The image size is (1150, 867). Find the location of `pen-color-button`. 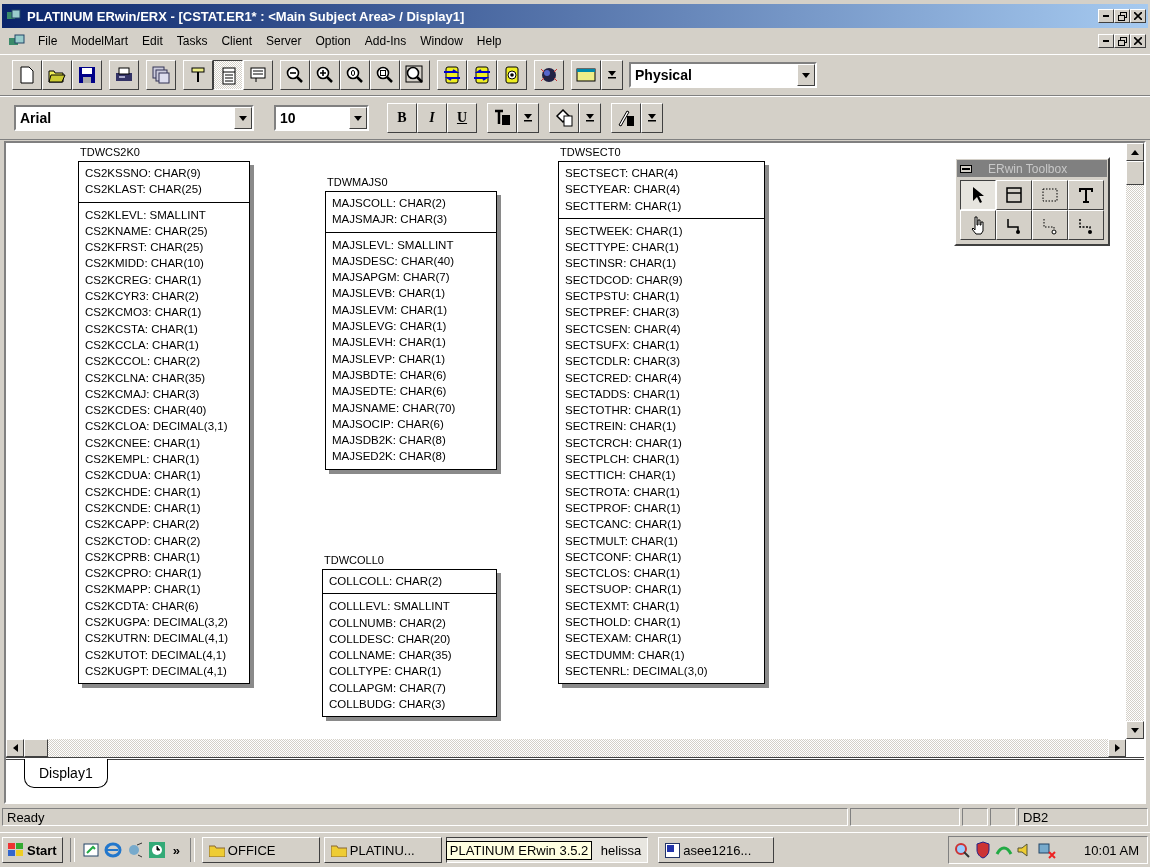

pen-color-button is located at coordinates (626, 118).